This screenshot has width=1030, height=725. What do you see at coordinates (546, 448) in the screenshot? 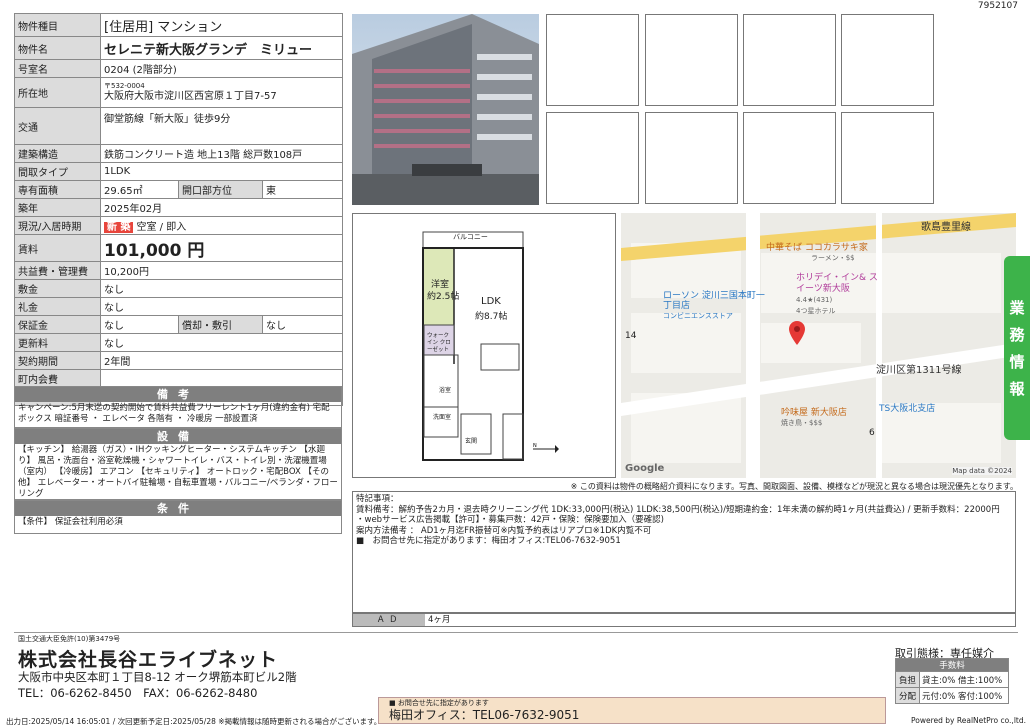
I see `north-arrow-icon: N` at bounding box center [546, 448].